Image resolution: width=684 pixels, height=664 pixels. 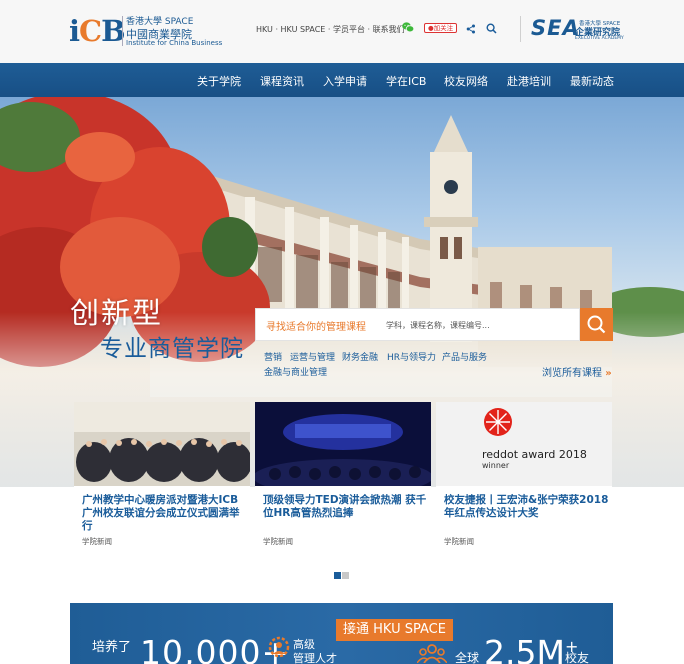 I want to click on wechat-icon, so click(x=408, y=27).